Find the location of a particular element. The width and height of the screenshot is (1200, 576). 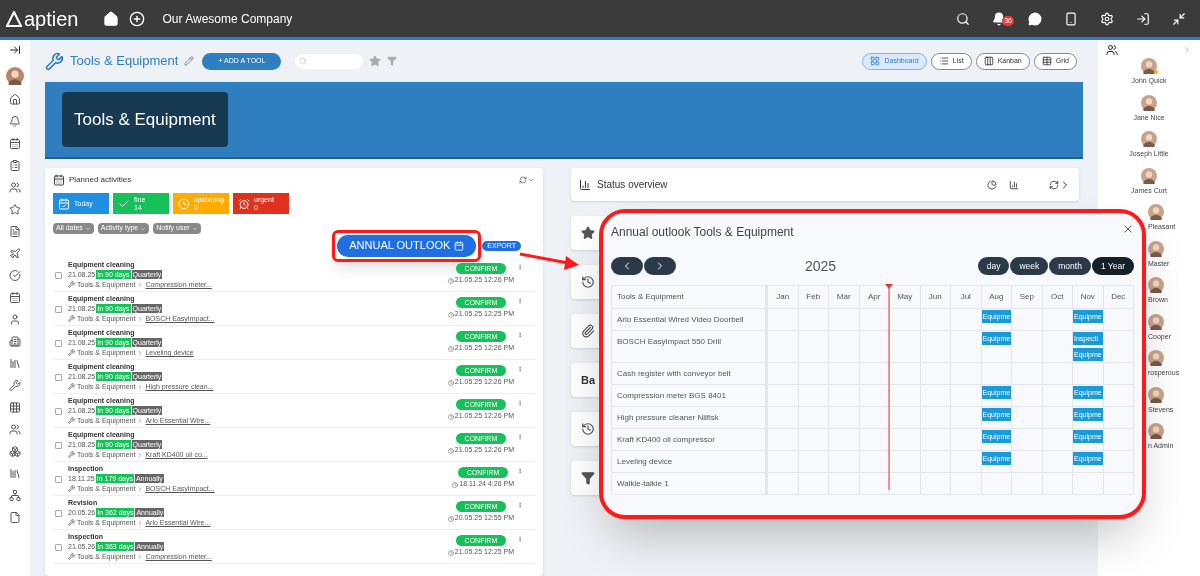

pie-chart-icon is located at coordinates (992, 184).